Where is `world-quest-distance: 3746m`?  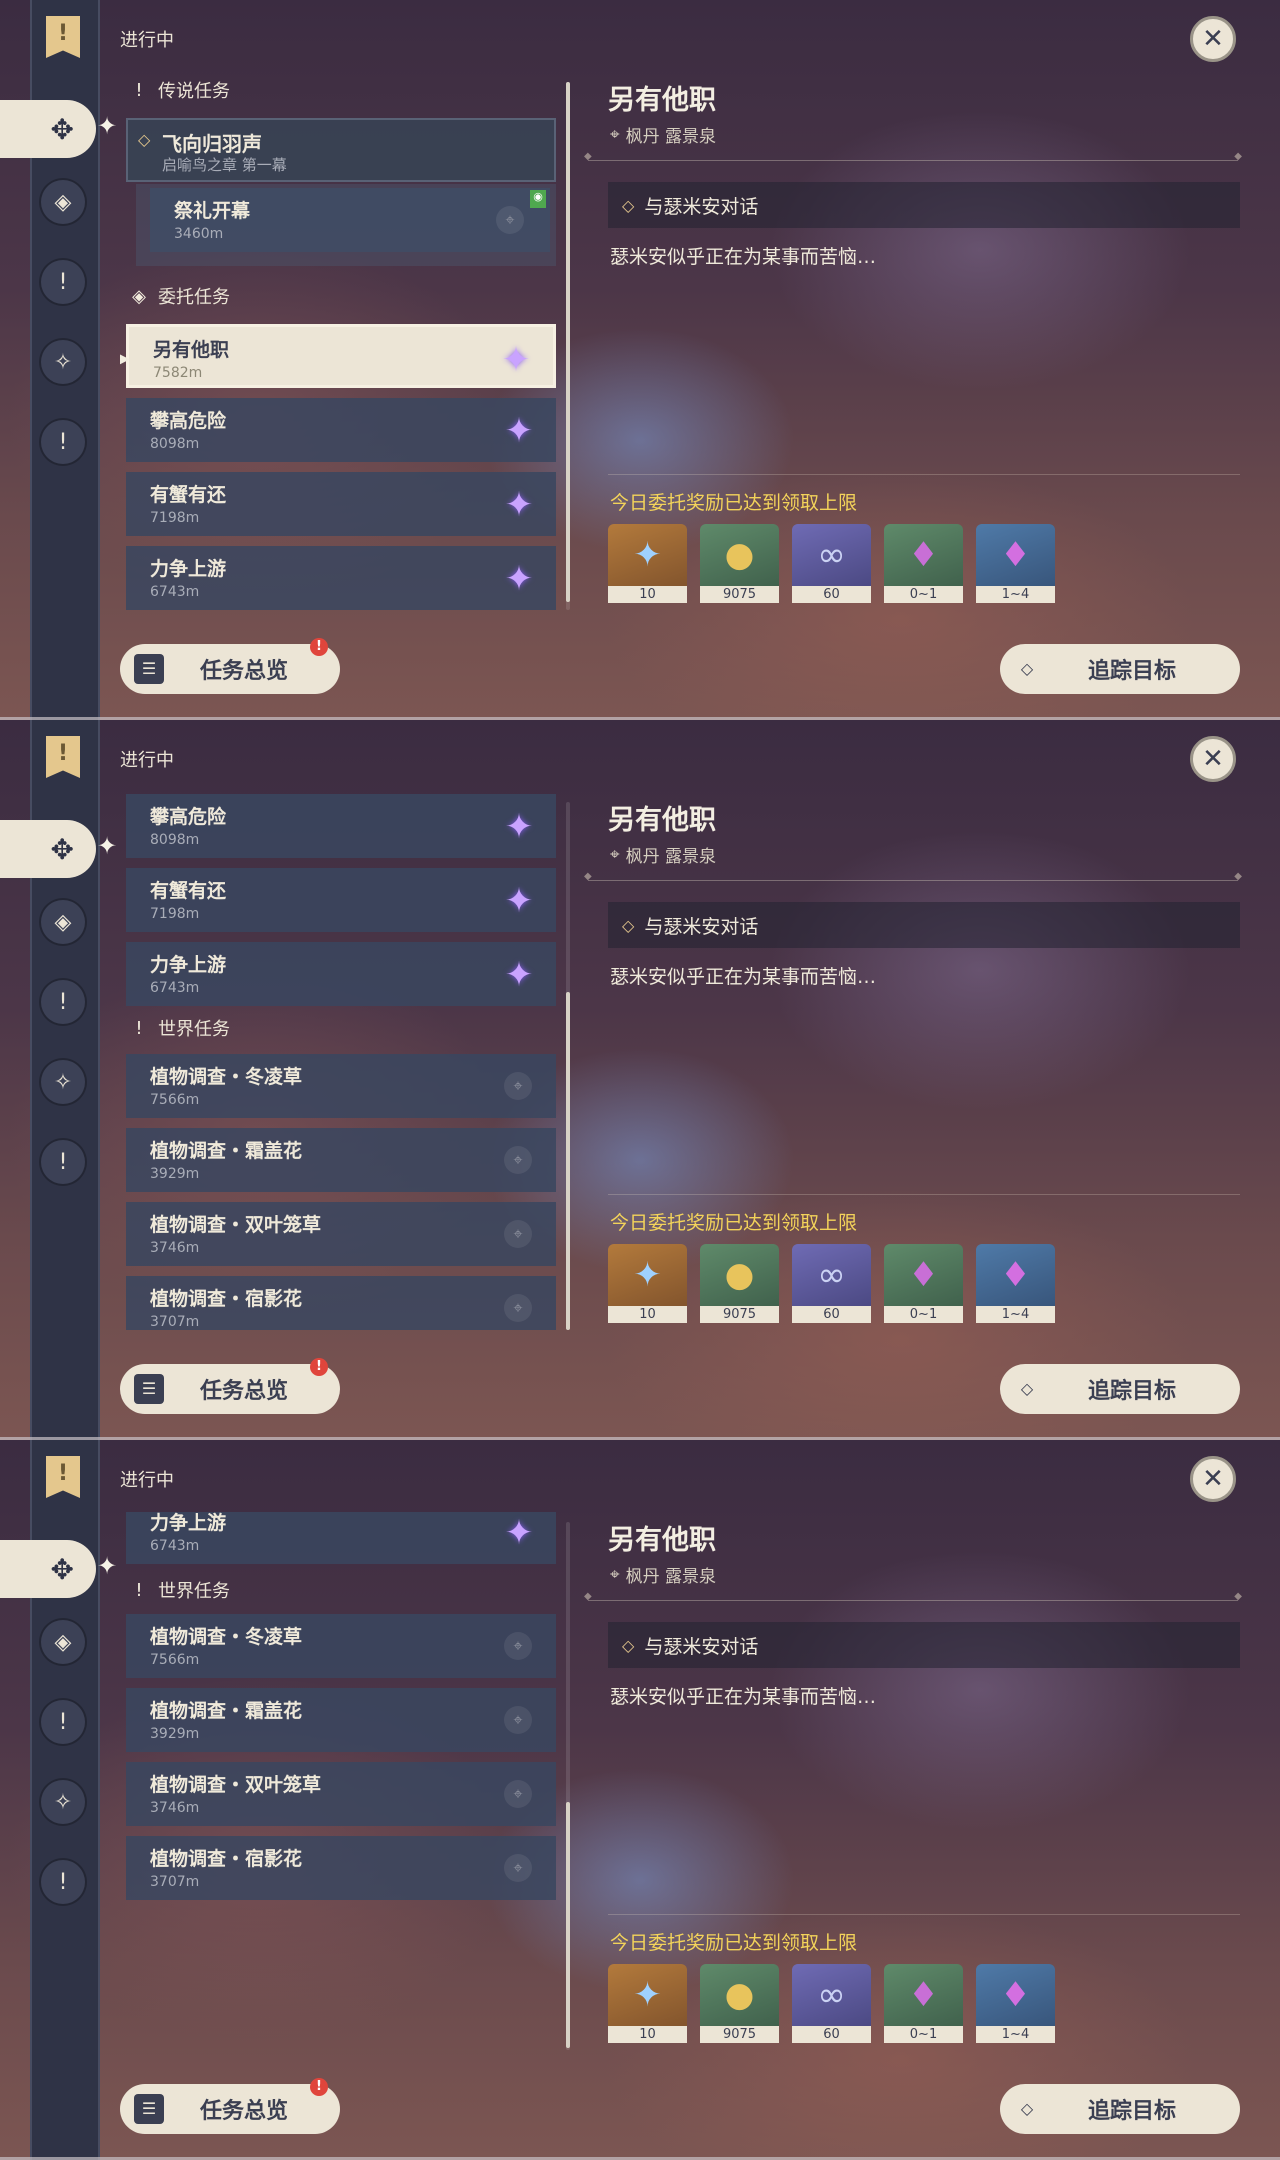
world-quest-distance: 3746m is located at coordinates (175, 1248).